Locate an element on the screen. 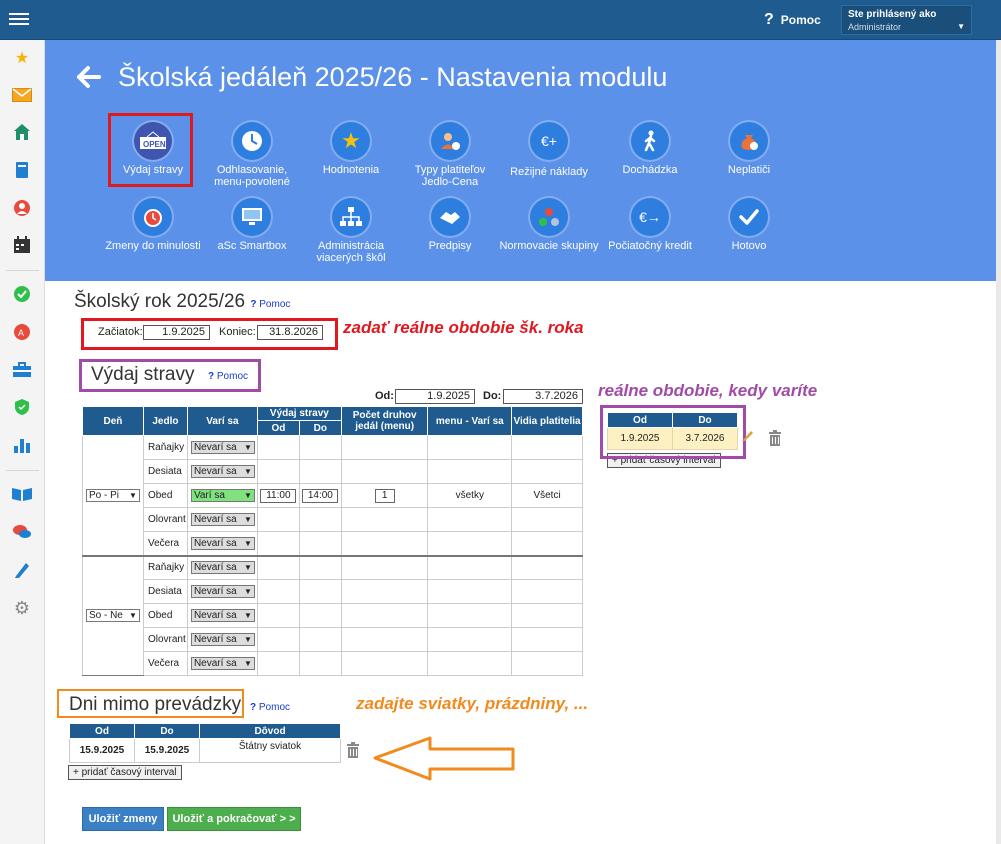 The width and height of the screenshot is (1001, 844). user-dropdown: Ste prihlásený ako Administrátor ▼ is located at coordinates (906, 20).